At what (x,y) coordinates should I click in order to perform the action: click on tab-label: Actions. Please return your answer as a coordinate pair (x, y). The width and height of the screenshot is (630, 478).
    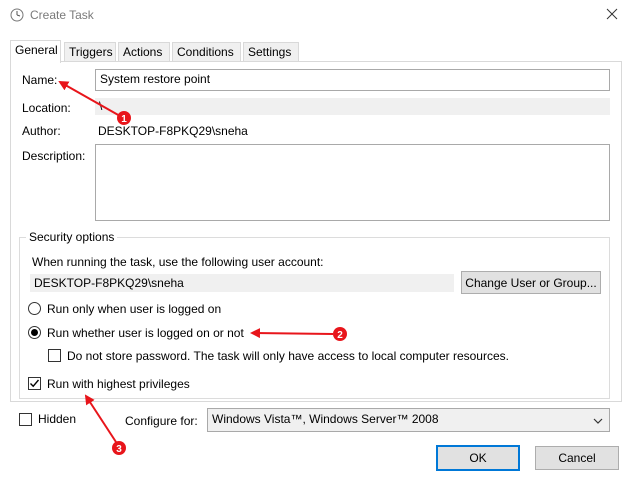
    Looking at the image, I should click on (143, 52).